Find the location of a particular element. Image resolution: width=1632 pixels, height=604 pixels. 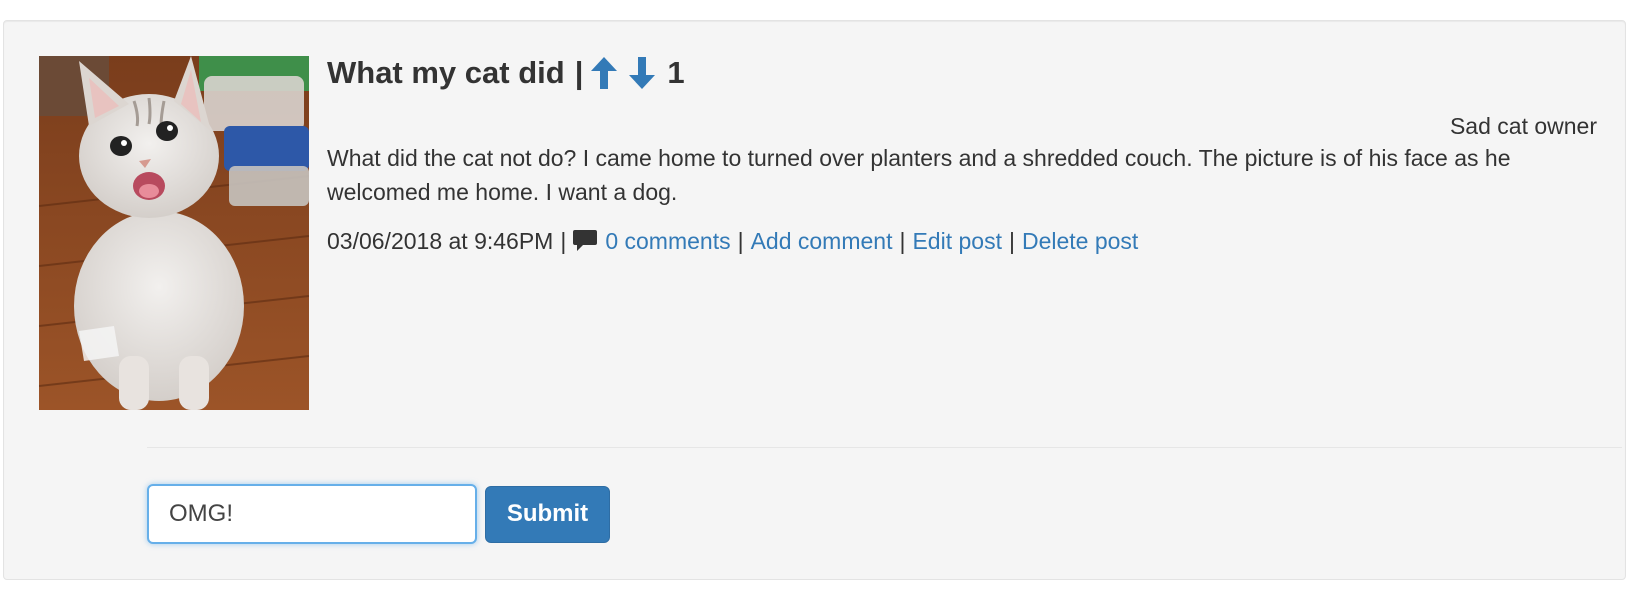

comment-input is located at coordinates (312, 514).